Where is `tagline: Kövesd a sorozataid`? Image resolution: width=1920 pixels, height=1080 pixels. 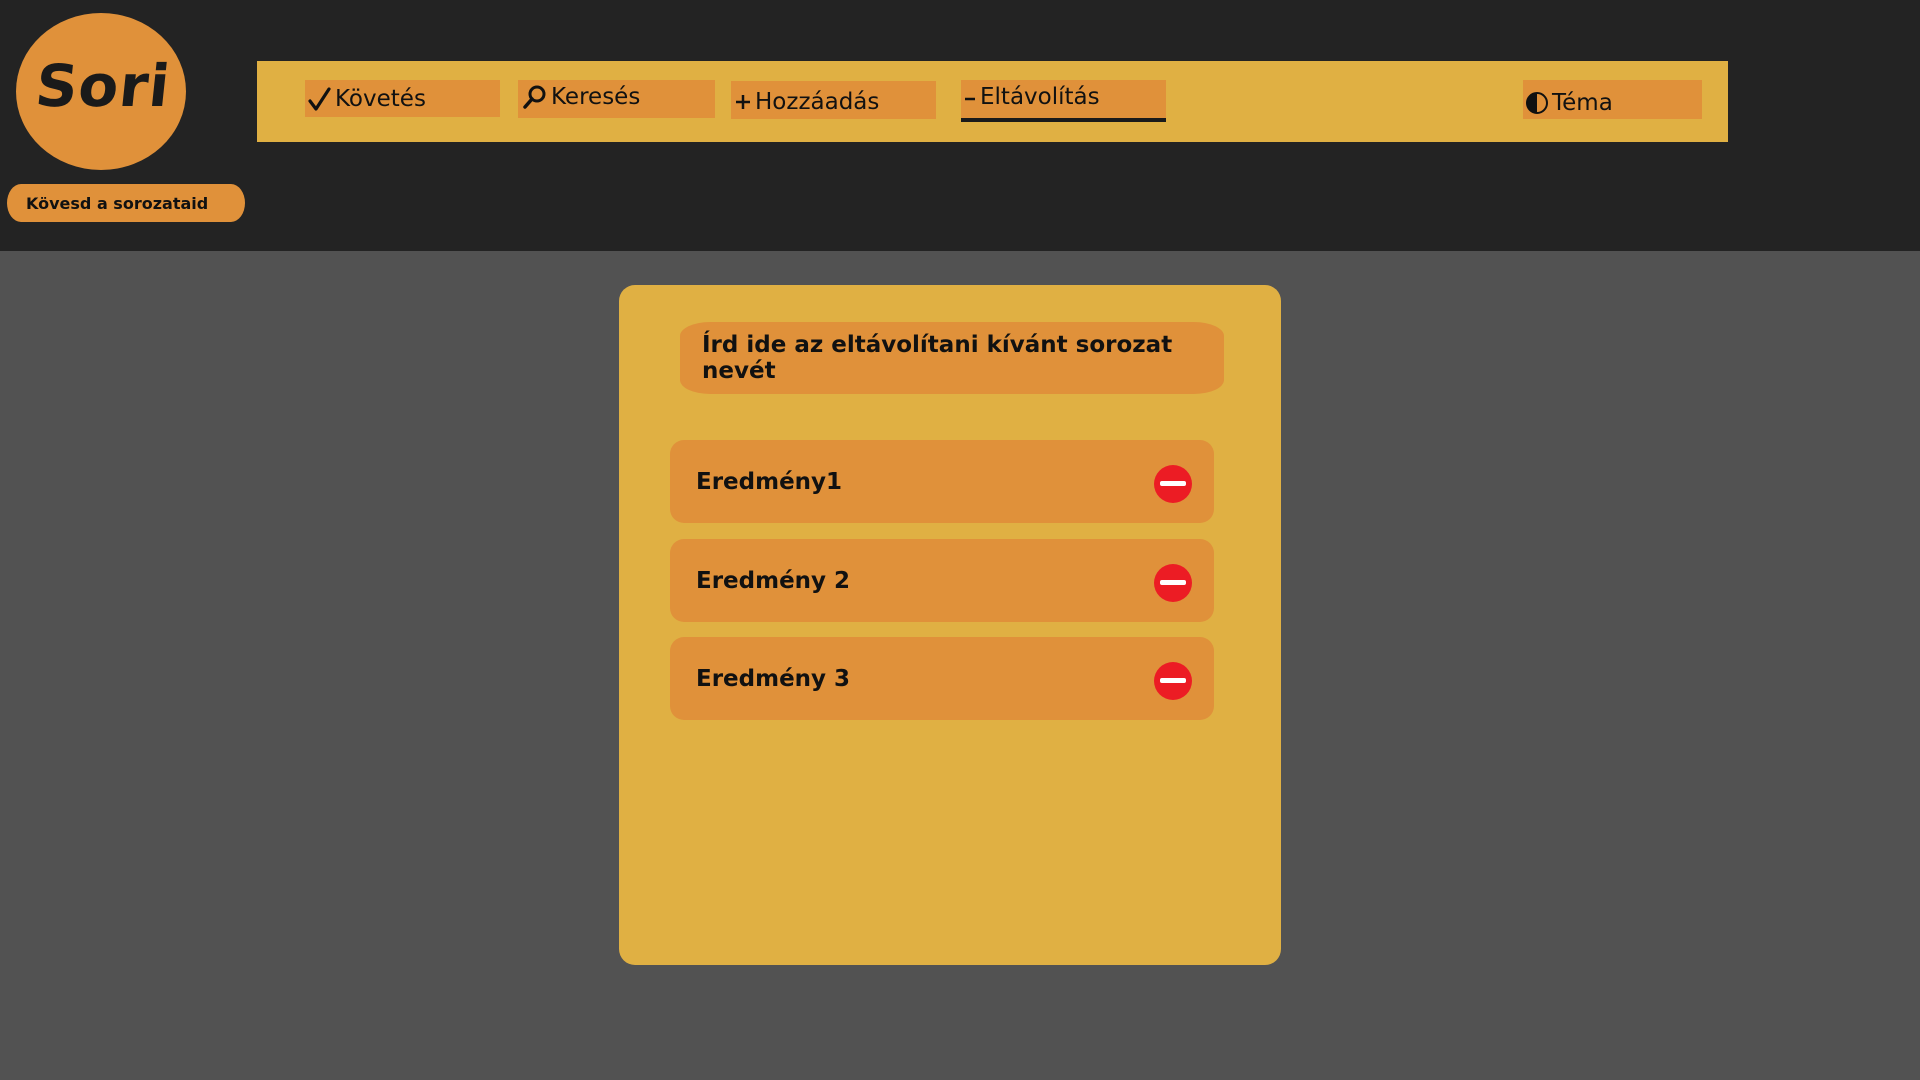 tagline: Kövesd a sorozataid is located at coordinates (126, 203).